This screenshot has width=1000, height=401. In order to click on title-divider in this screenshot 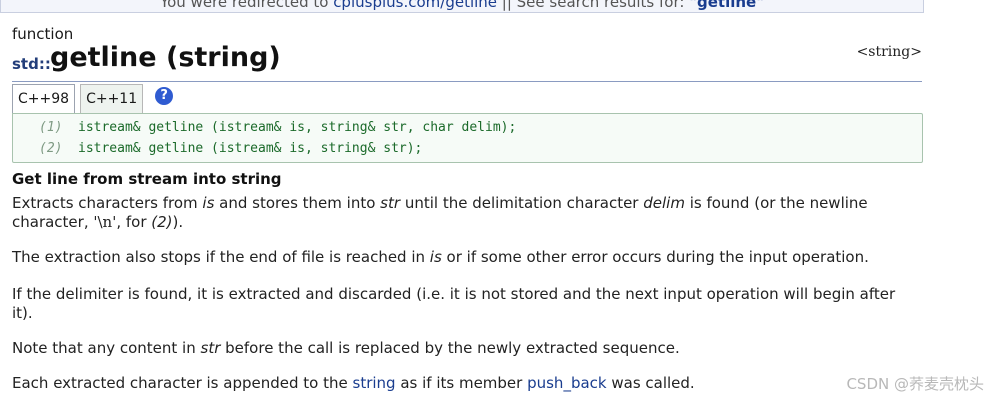, I will do `click(467, 81)`.